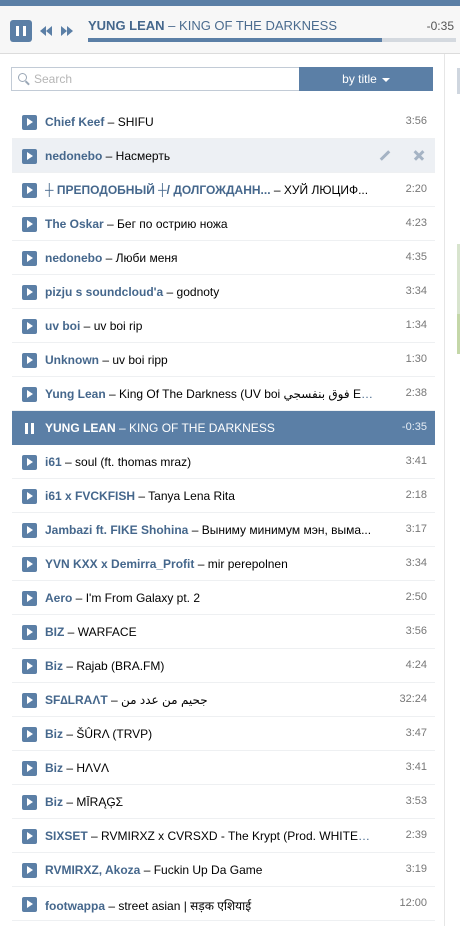 This screenshot has height=926, width=460. Describe the element at coordinates (21, 31) in the screenshot. I see `pause-button` at that location.